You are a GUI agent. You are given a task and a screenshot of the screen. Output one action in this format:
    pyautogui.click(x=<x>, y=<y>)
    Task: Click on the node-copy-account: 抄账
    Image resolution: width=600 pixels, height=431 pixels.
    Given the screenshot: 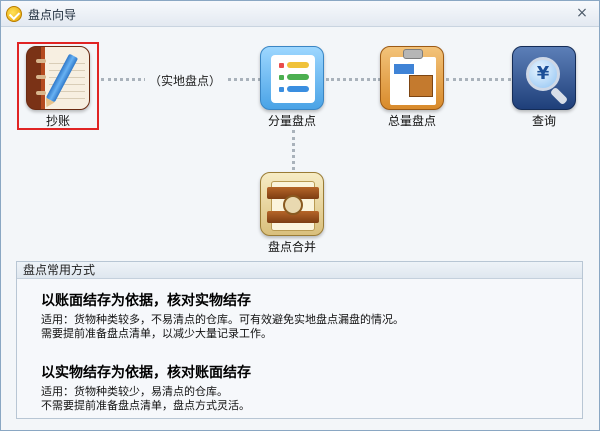 What is the action you would take?
    pyautogui.click(x=58, y=87)
    